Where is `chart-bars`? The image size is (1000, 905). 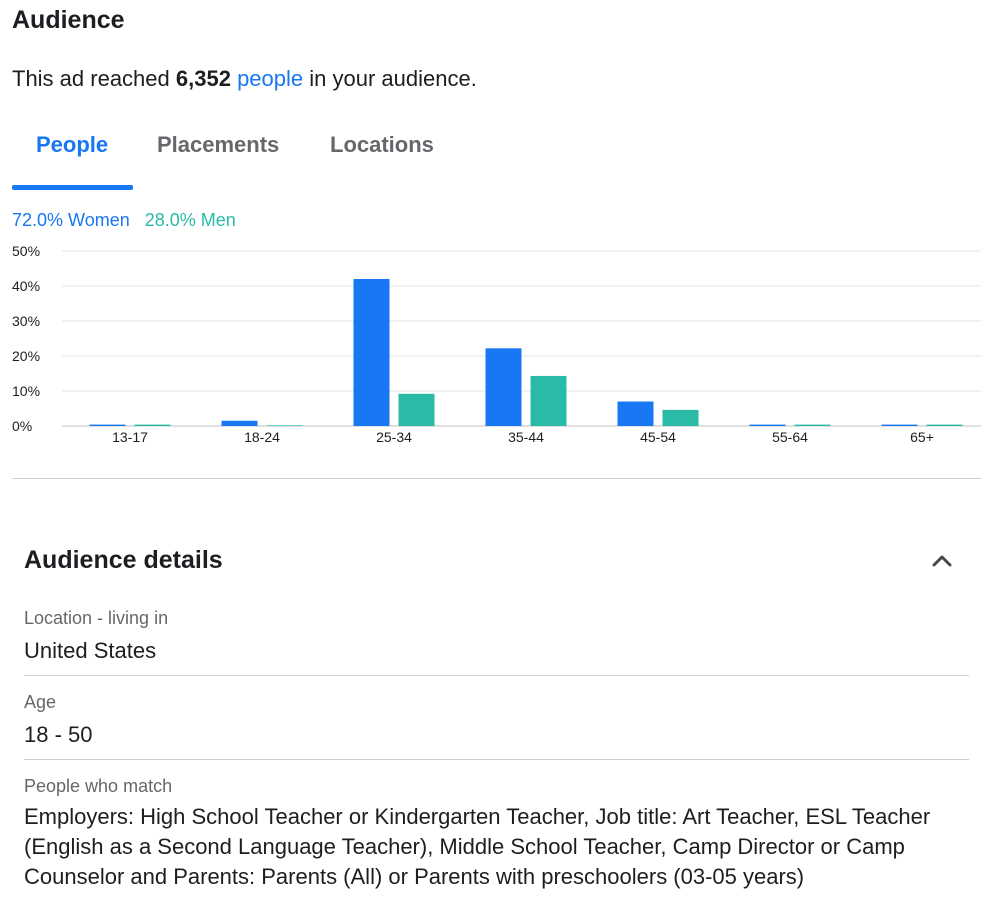 chart-bars is located at coordinates (526, 352).